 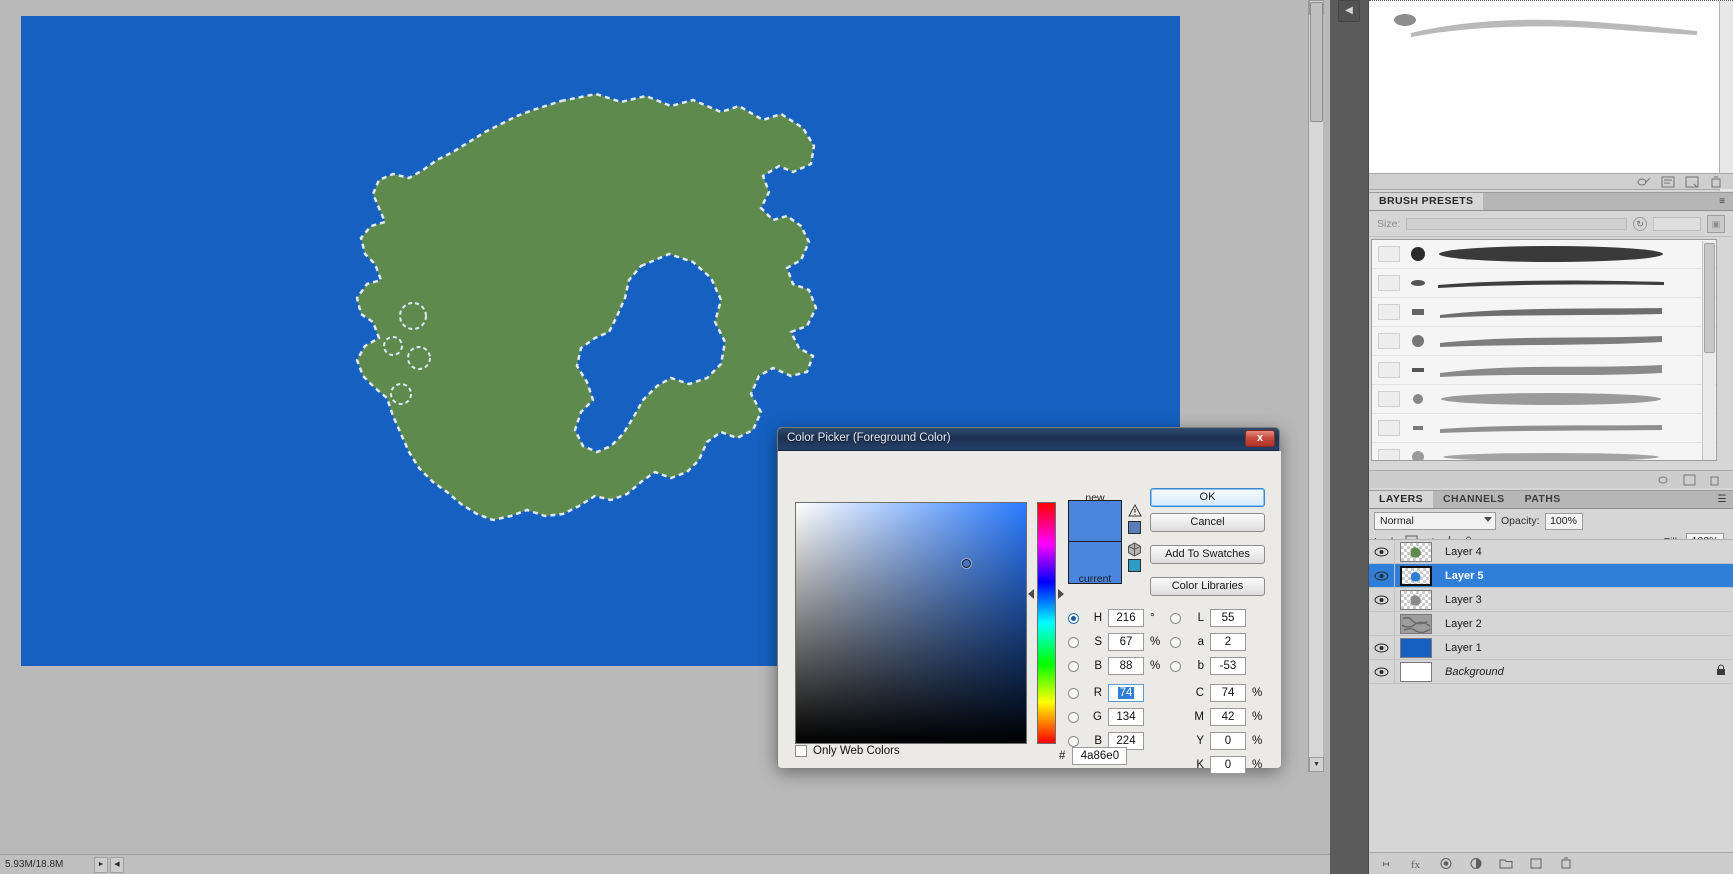 I want to click on hue-slider, so click(x=1046, y=623).